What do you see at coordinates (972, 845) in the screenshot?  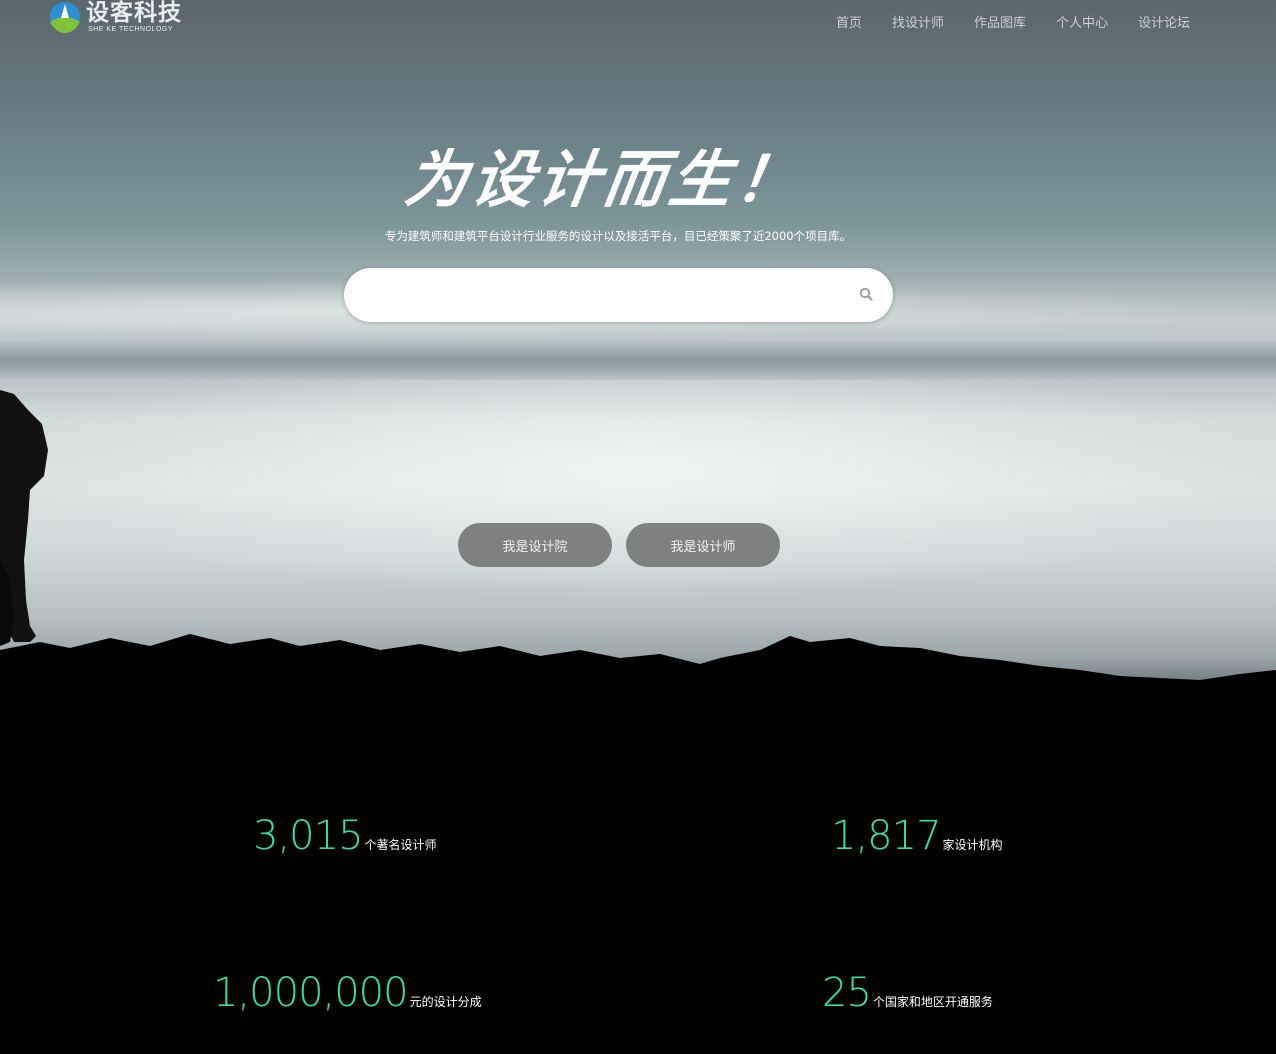 I see `stat-label: 家设计机构` at bounding box center [972, 845].